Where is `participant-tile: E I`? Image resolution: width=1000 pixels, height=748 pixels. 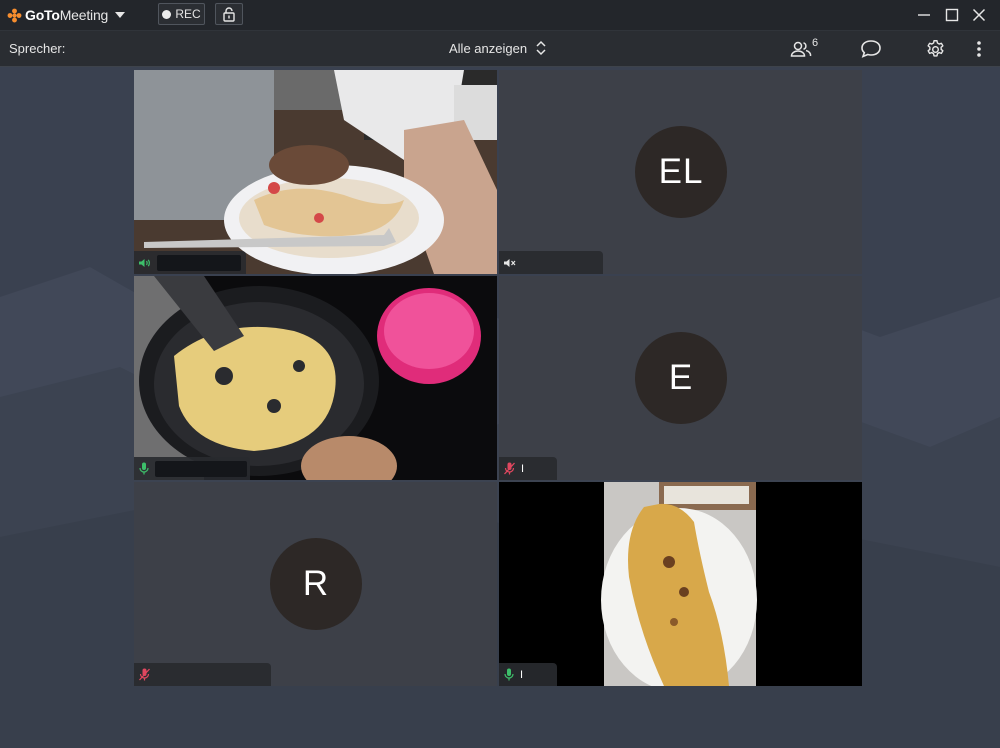
participant-tile: E I is located at coordinates (680, 378).